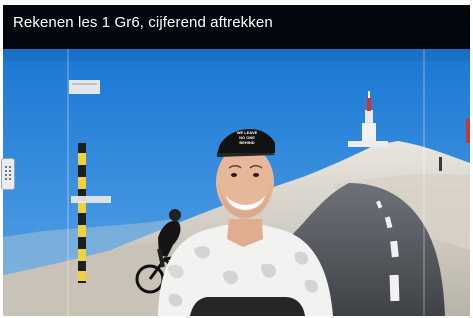 This screenshot has width=473, height=318. I want to click on tiny-sign-right, so click(440, 164).